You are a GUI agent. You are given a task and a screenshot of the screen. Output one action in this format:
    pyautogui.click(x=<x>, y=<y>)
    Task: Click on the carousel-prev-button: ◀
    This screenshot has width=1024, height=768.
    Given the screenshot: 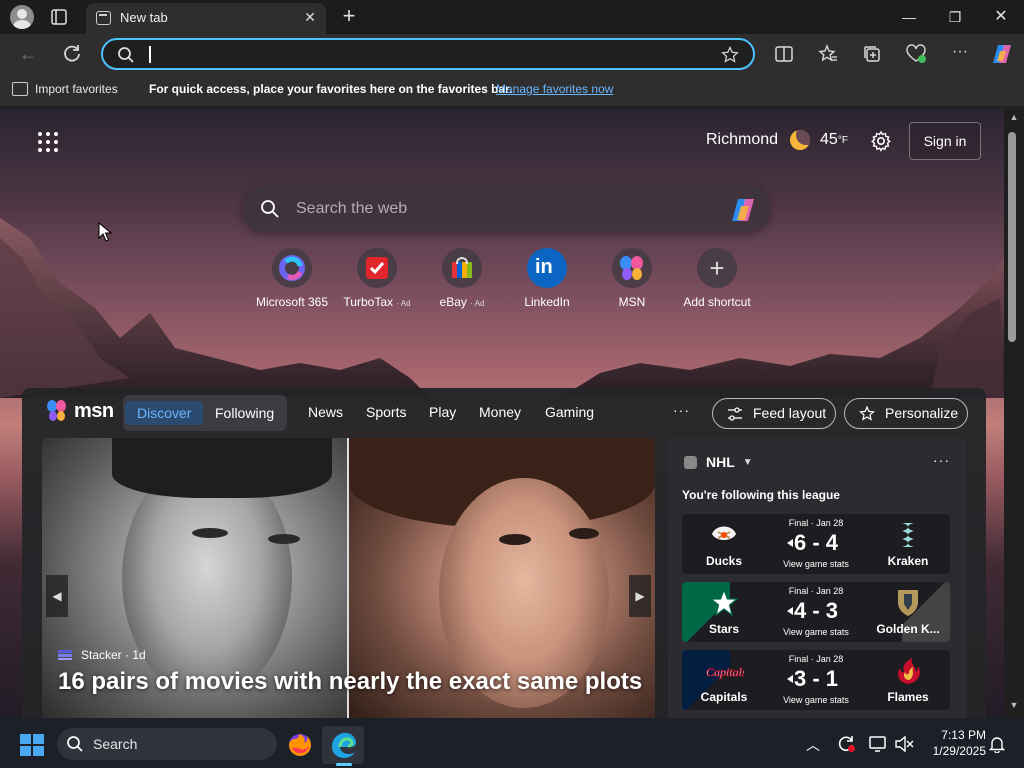 What is the action you would take?
    pyautogui.click(x=57, y=596)
    